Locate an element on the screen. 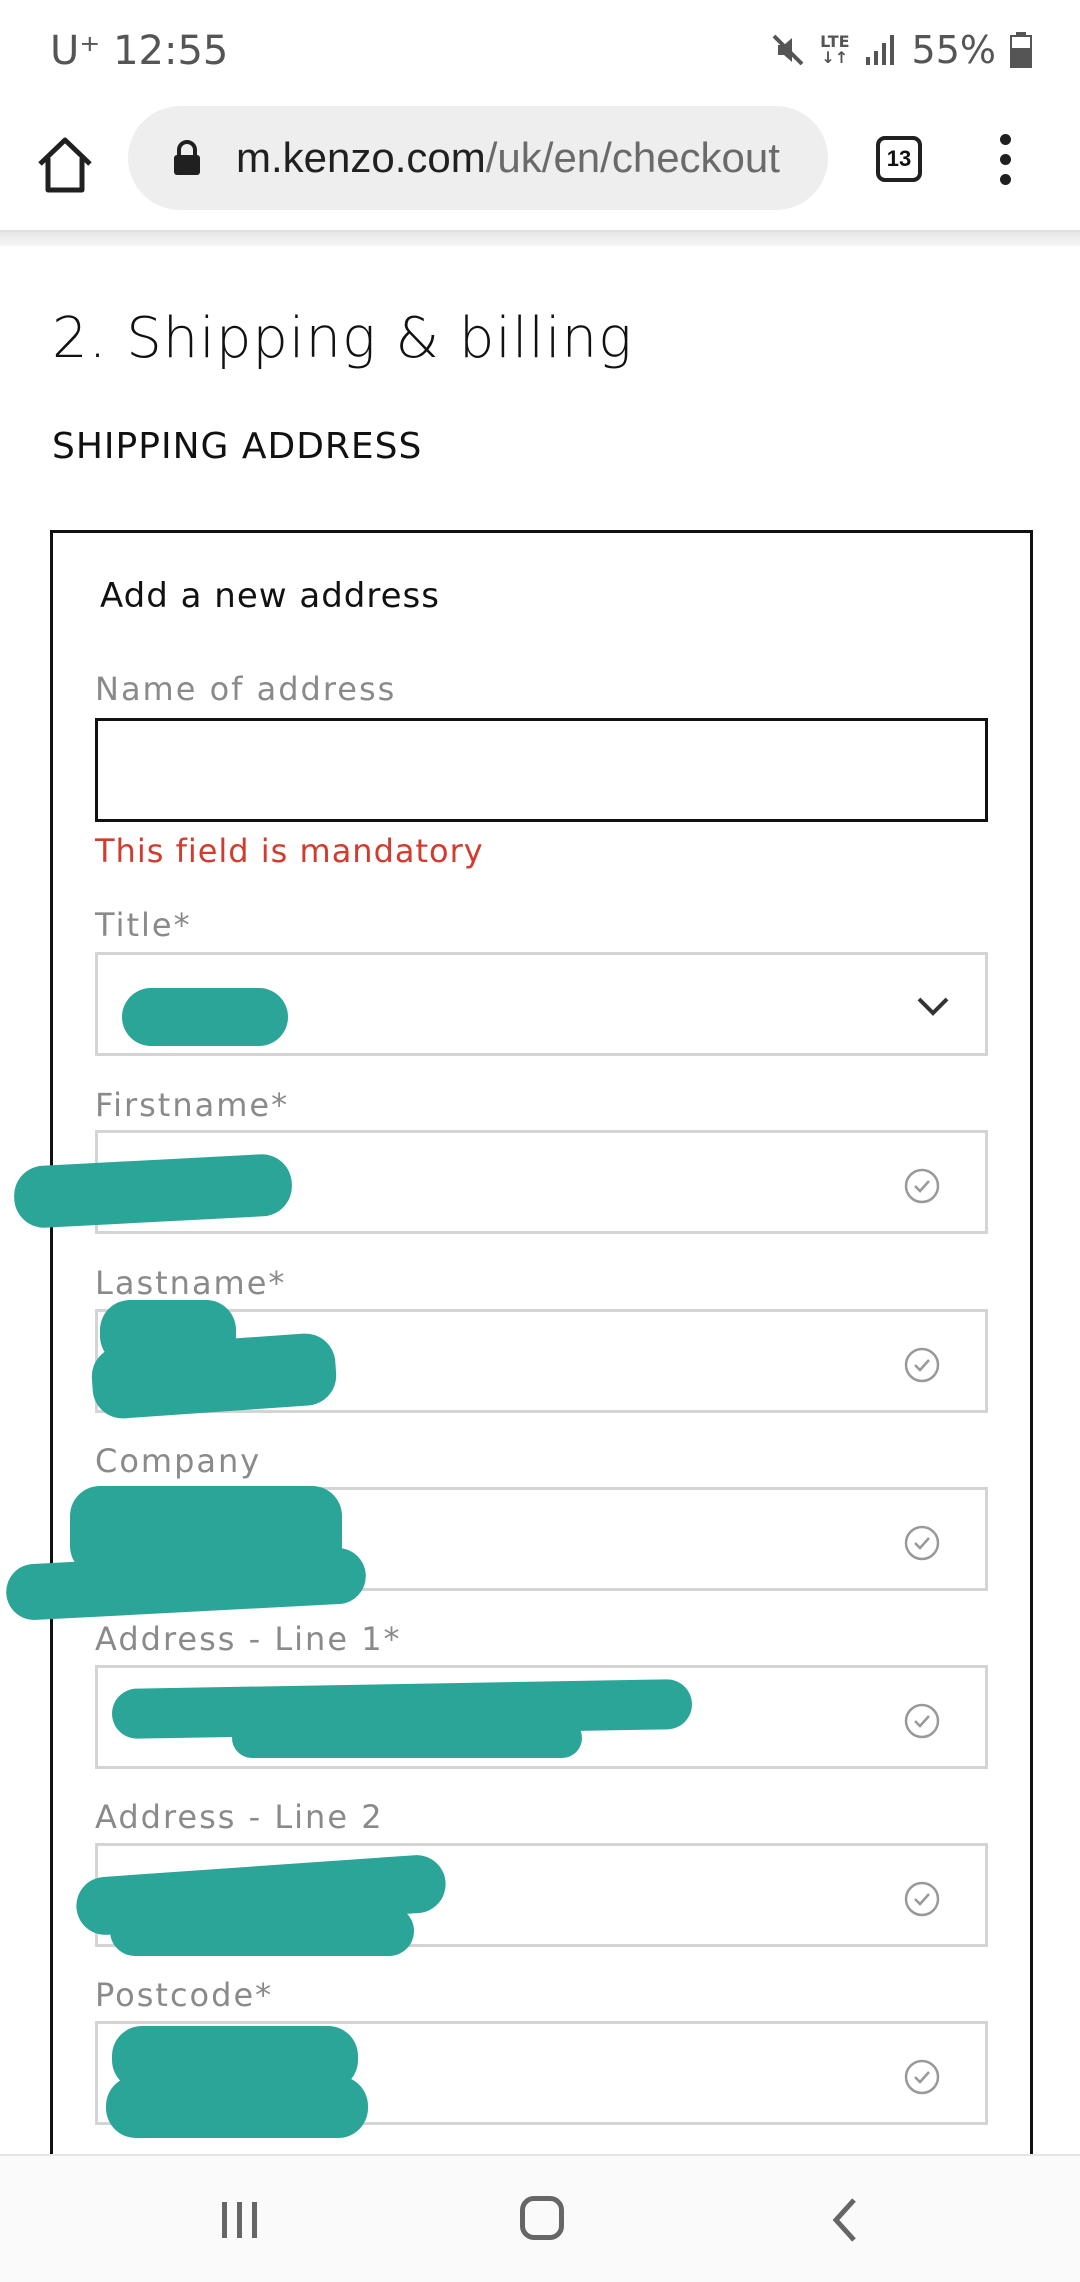  system-nav-bar is located at coordinates (540, 2218).